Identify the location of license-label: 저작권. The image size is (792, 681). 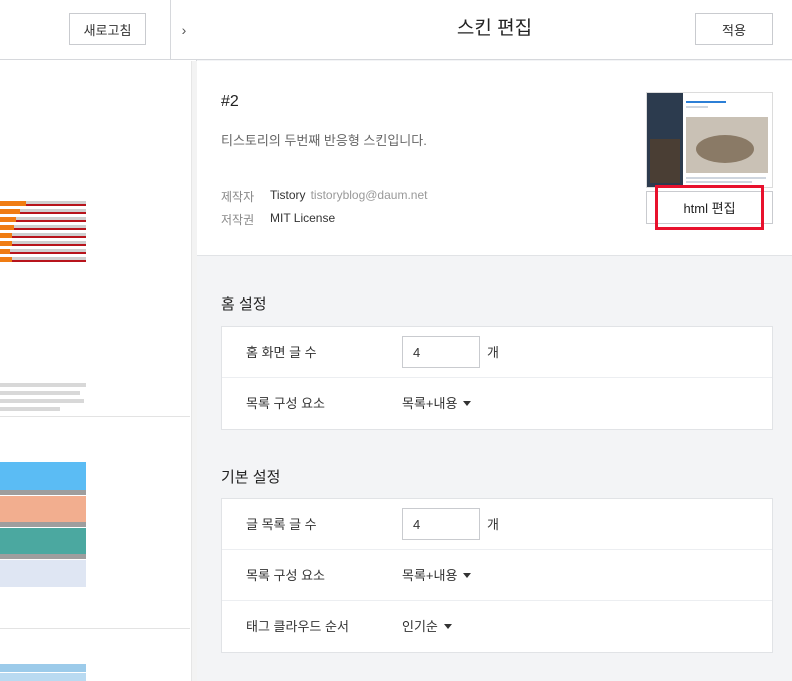
(238, 220).